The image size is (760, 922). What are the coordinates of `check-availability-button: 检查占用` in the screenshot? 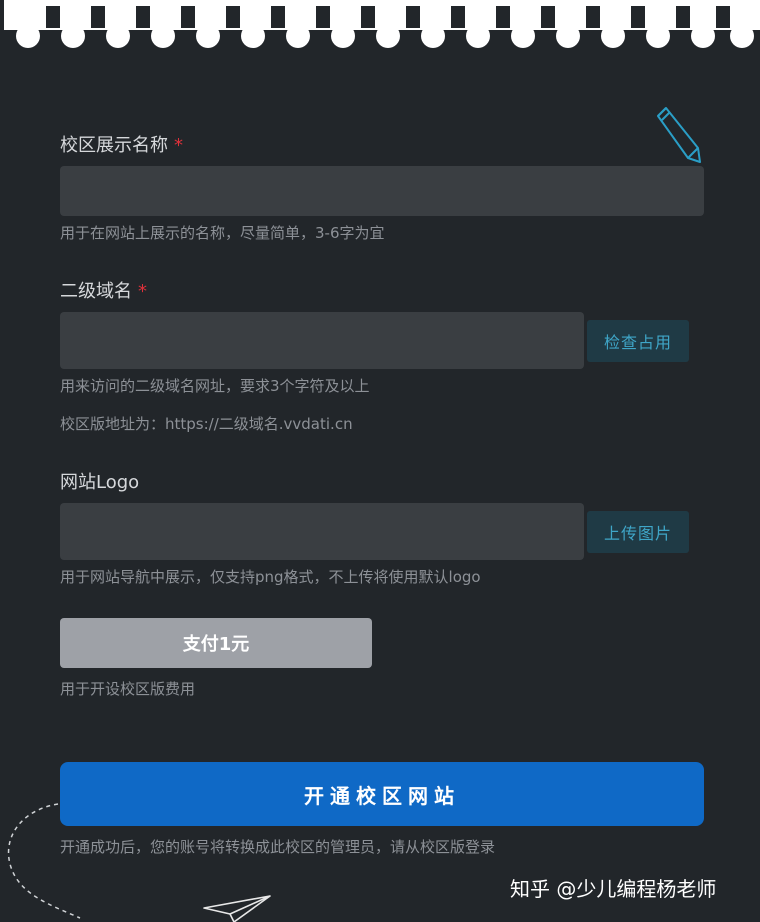 It's located at (638, 341).